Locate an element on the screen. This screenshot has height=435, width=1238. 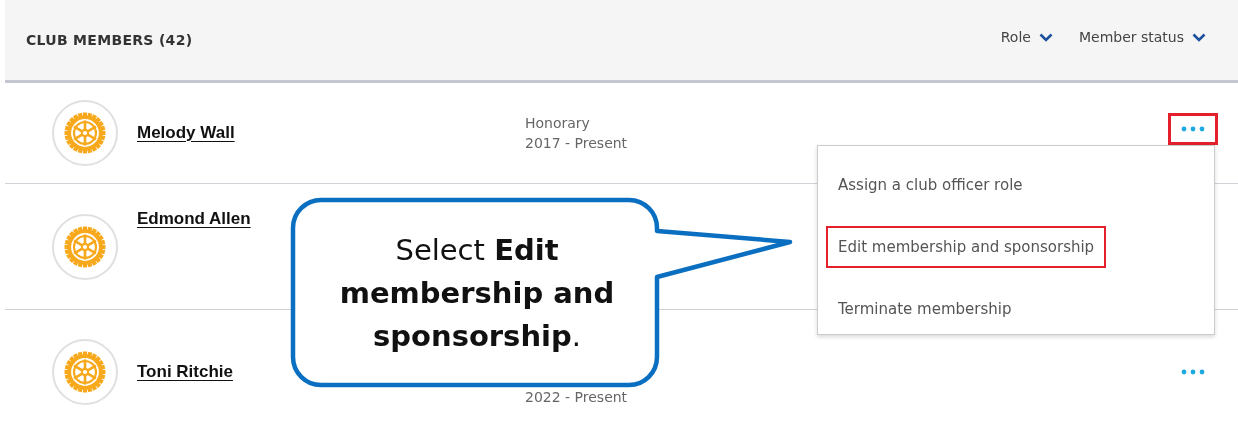
member-role: Honorary is located at coordinates (558, 123).